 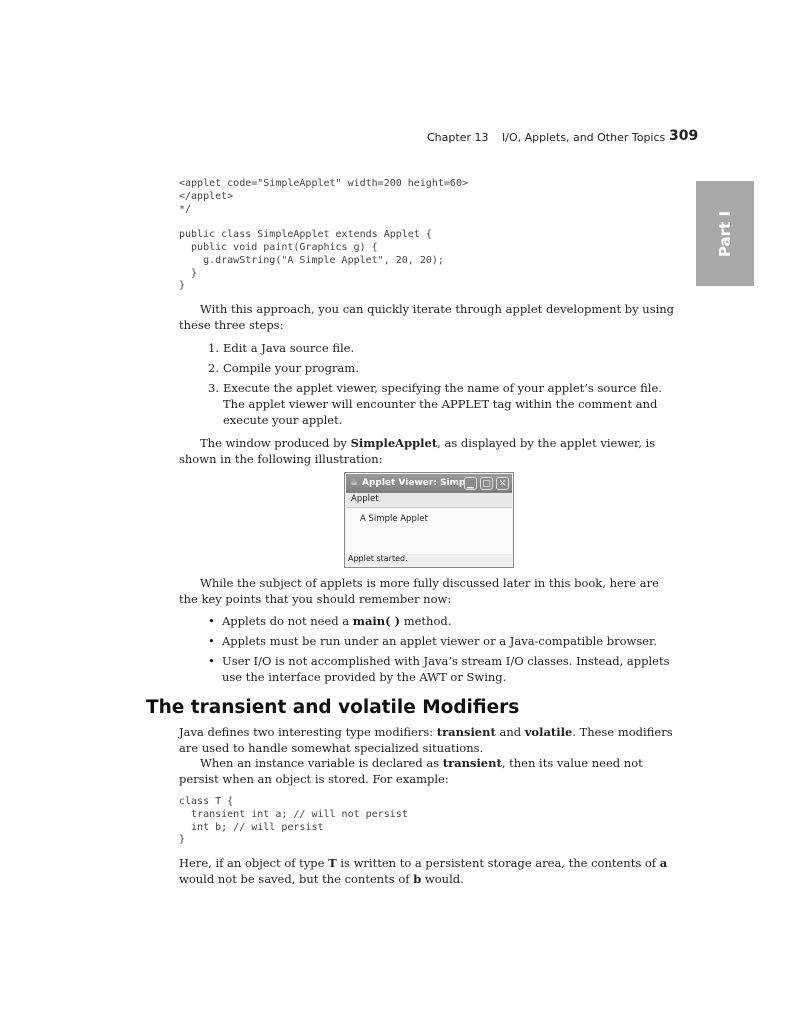 I want to click on window-statusbar: Applet started., so click(x=429, y=560).